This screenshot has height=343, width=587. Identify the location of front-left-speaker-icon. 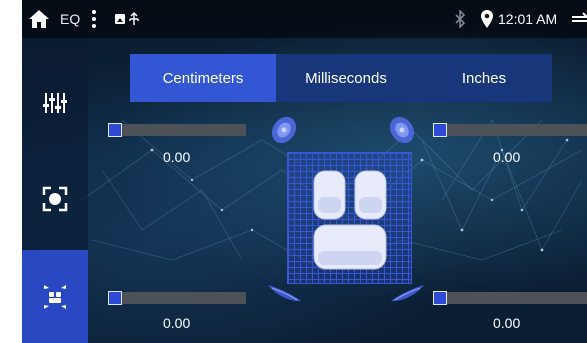
(284, 130).